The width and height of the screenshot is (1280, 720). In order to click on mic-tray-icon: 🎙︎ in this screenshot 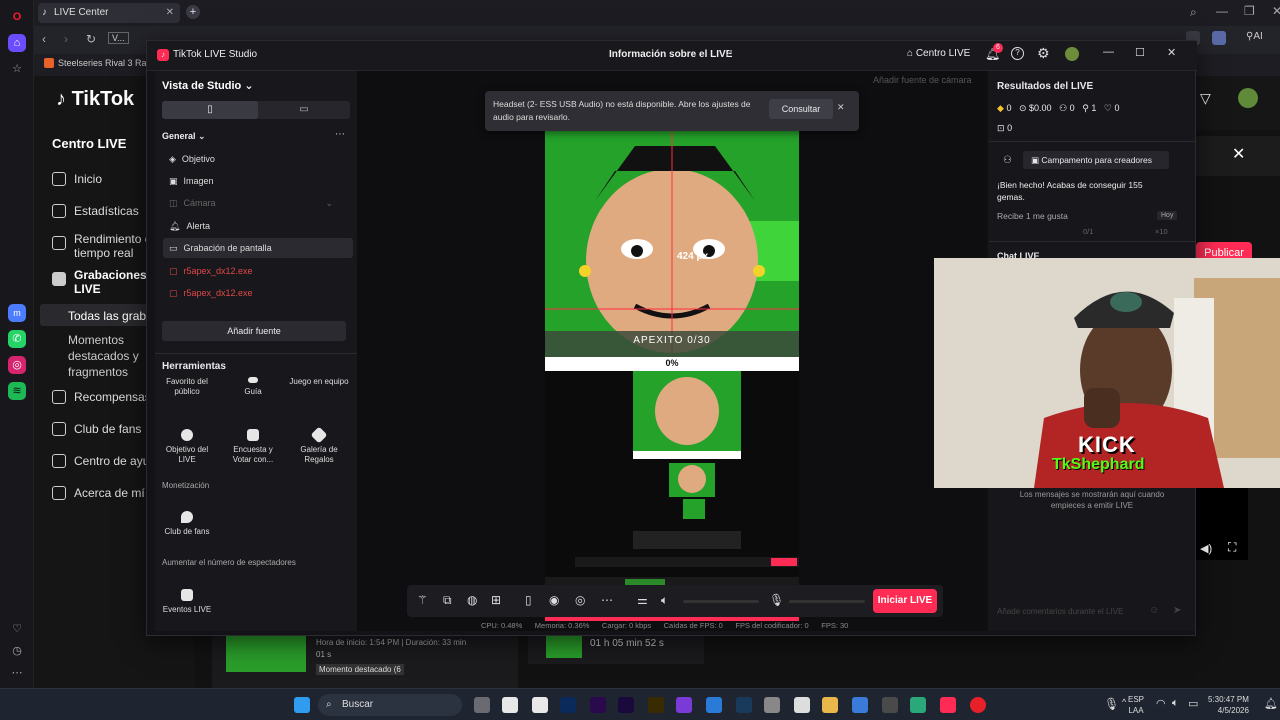, I will do `click(1111, 704)`.